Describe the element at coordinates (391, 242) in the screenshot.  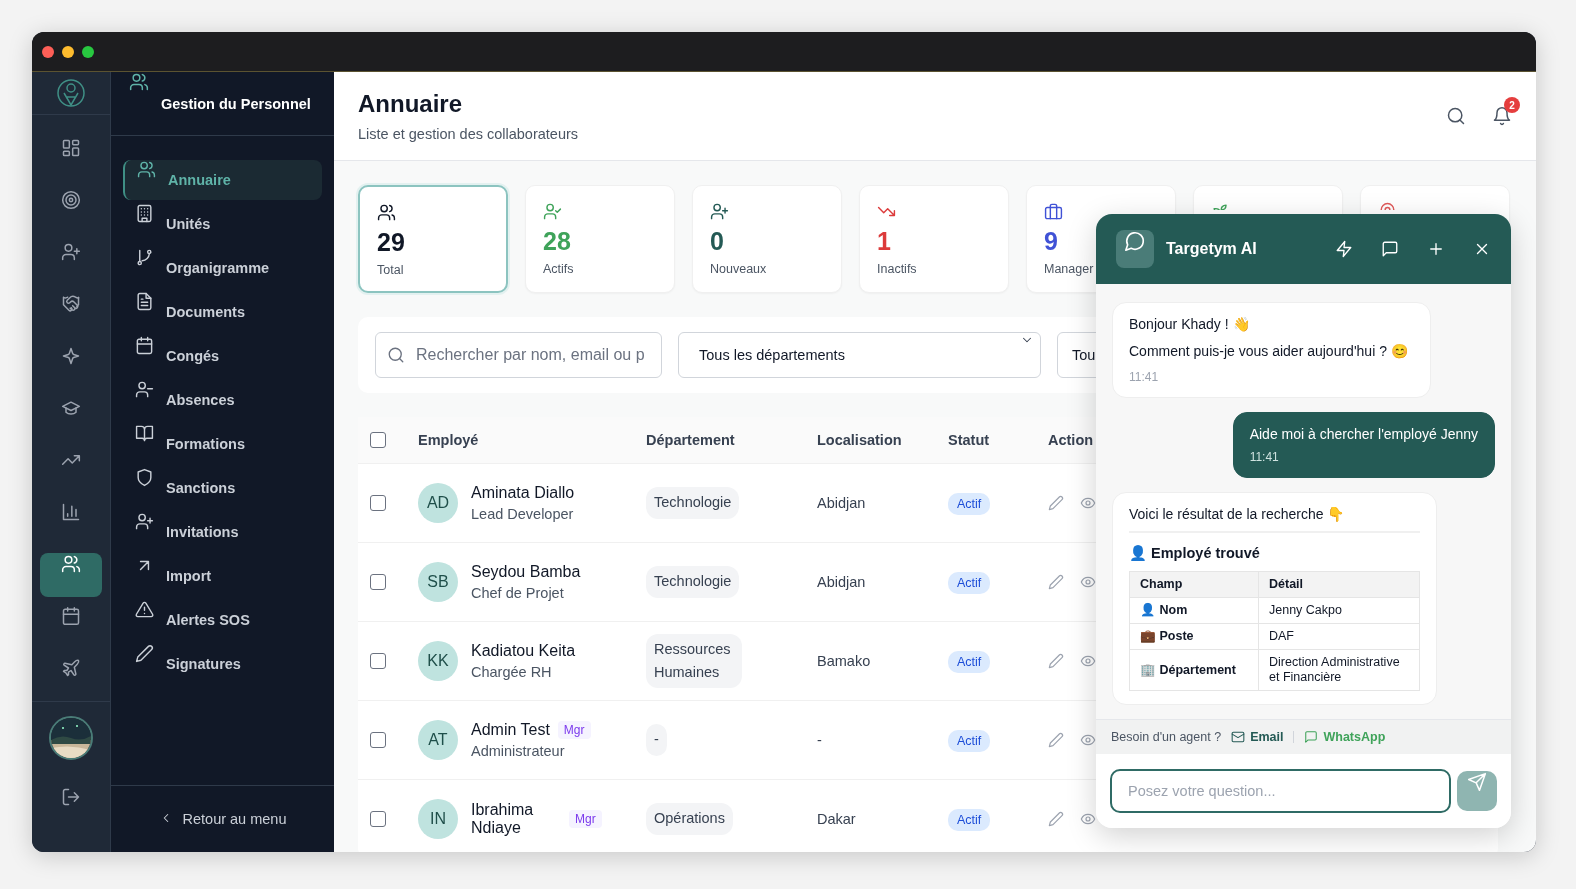
I see `stat-value: 29` at that location.